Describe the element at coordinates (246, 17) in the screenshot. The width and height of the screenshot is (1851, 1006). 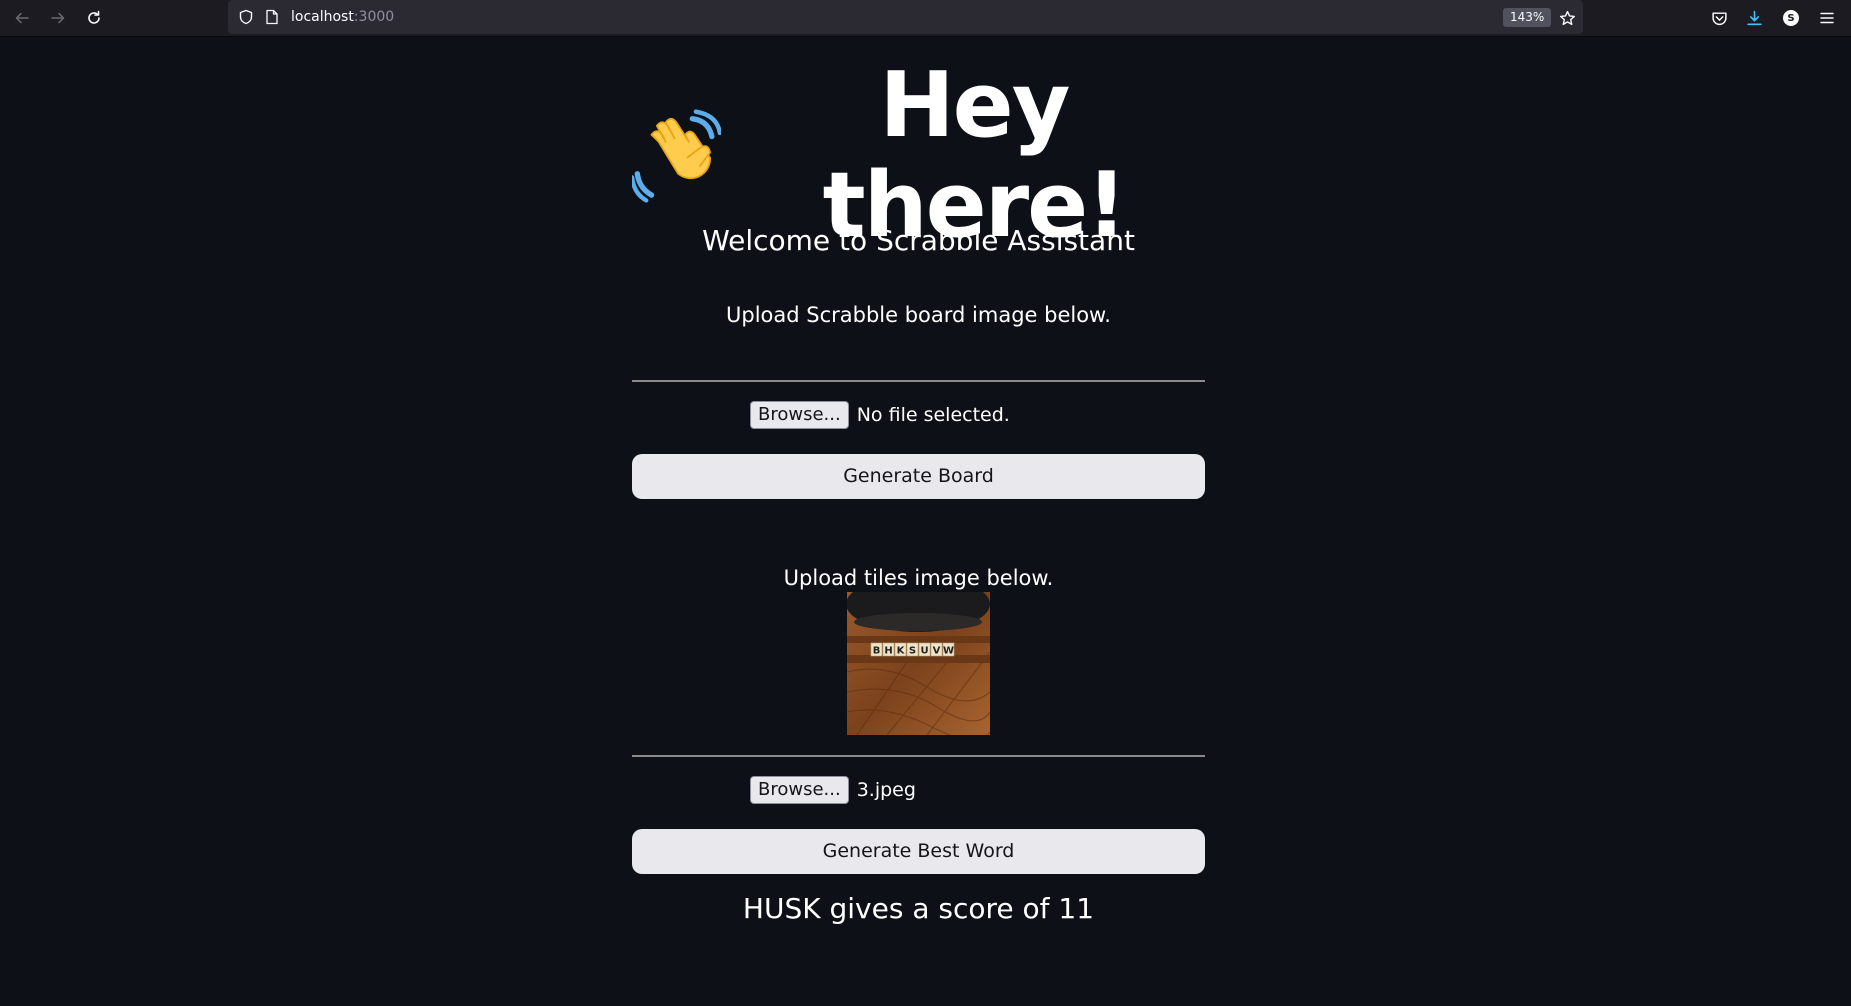
I see `tracking-shield-icon` at that location.